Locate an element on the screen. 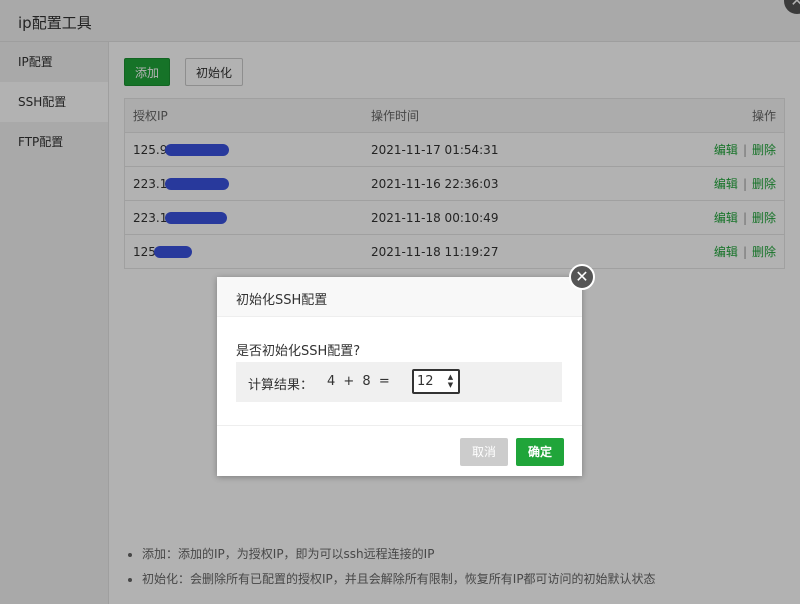 This screenshot has width=800, height=604. captcha-label: 计算结果： is located at coordinates (281, 385).